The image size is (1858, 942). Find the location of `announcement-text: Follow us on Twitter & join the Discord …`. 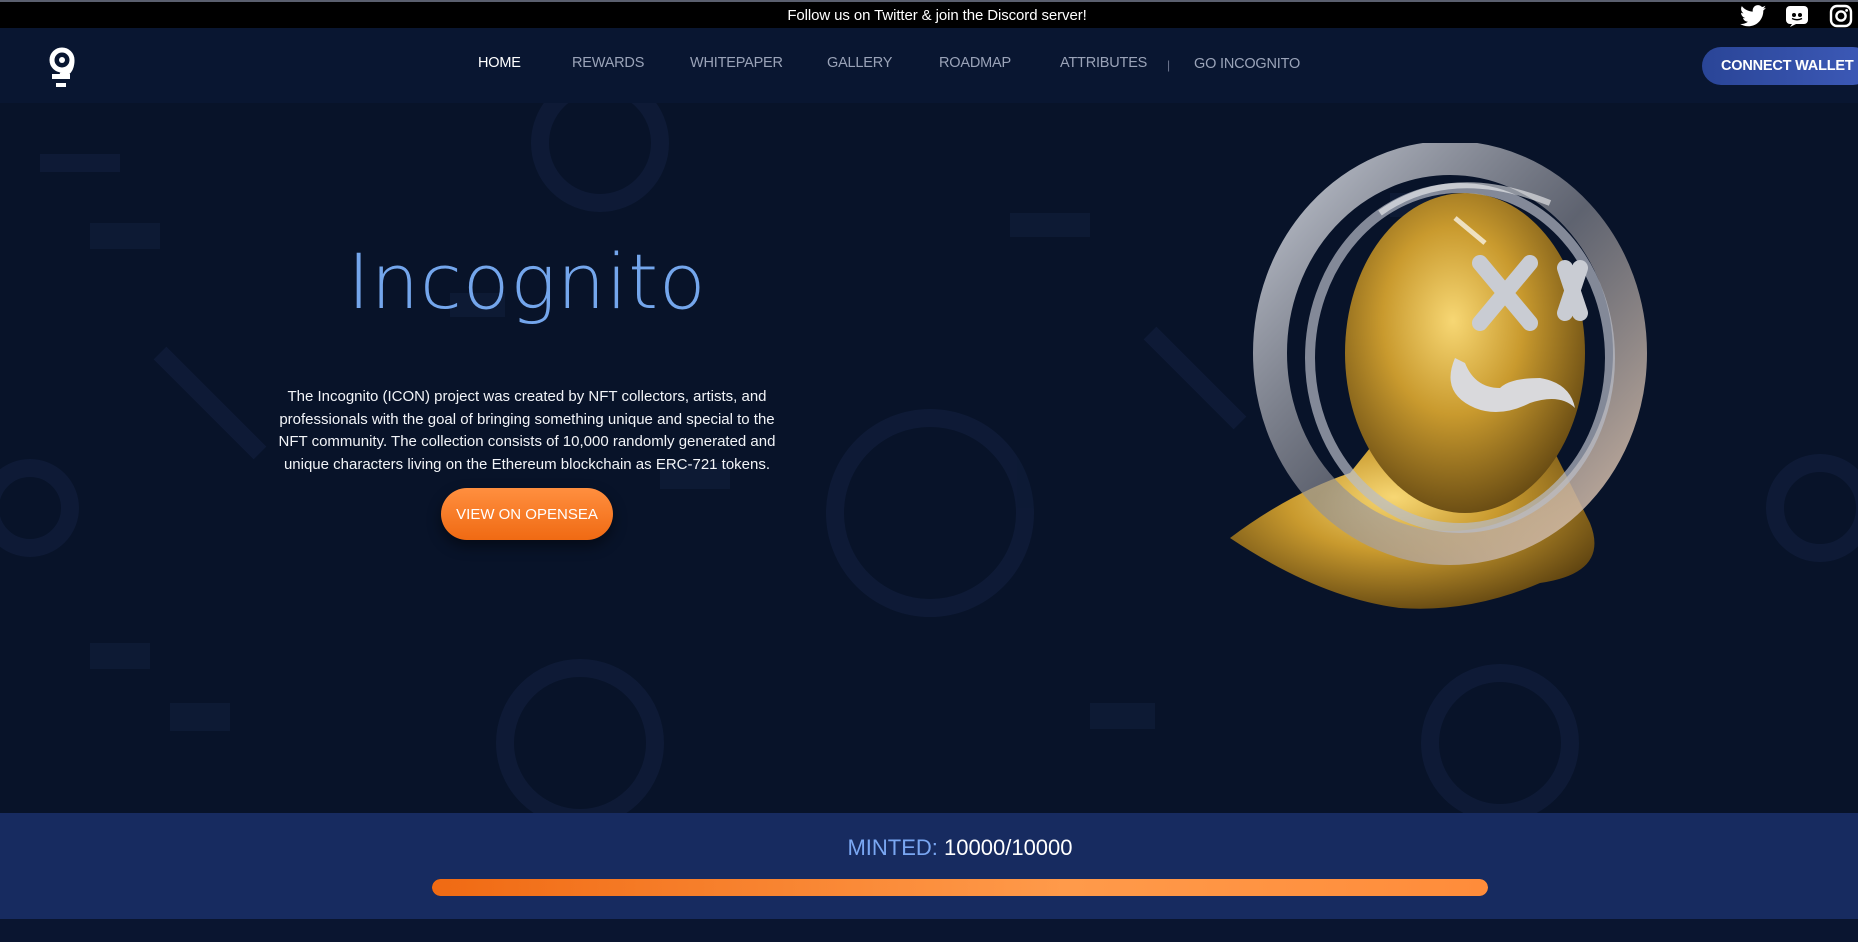

announcement-text: Follow us on Twitter & join the Discord … is located at coordinates (937, 15).